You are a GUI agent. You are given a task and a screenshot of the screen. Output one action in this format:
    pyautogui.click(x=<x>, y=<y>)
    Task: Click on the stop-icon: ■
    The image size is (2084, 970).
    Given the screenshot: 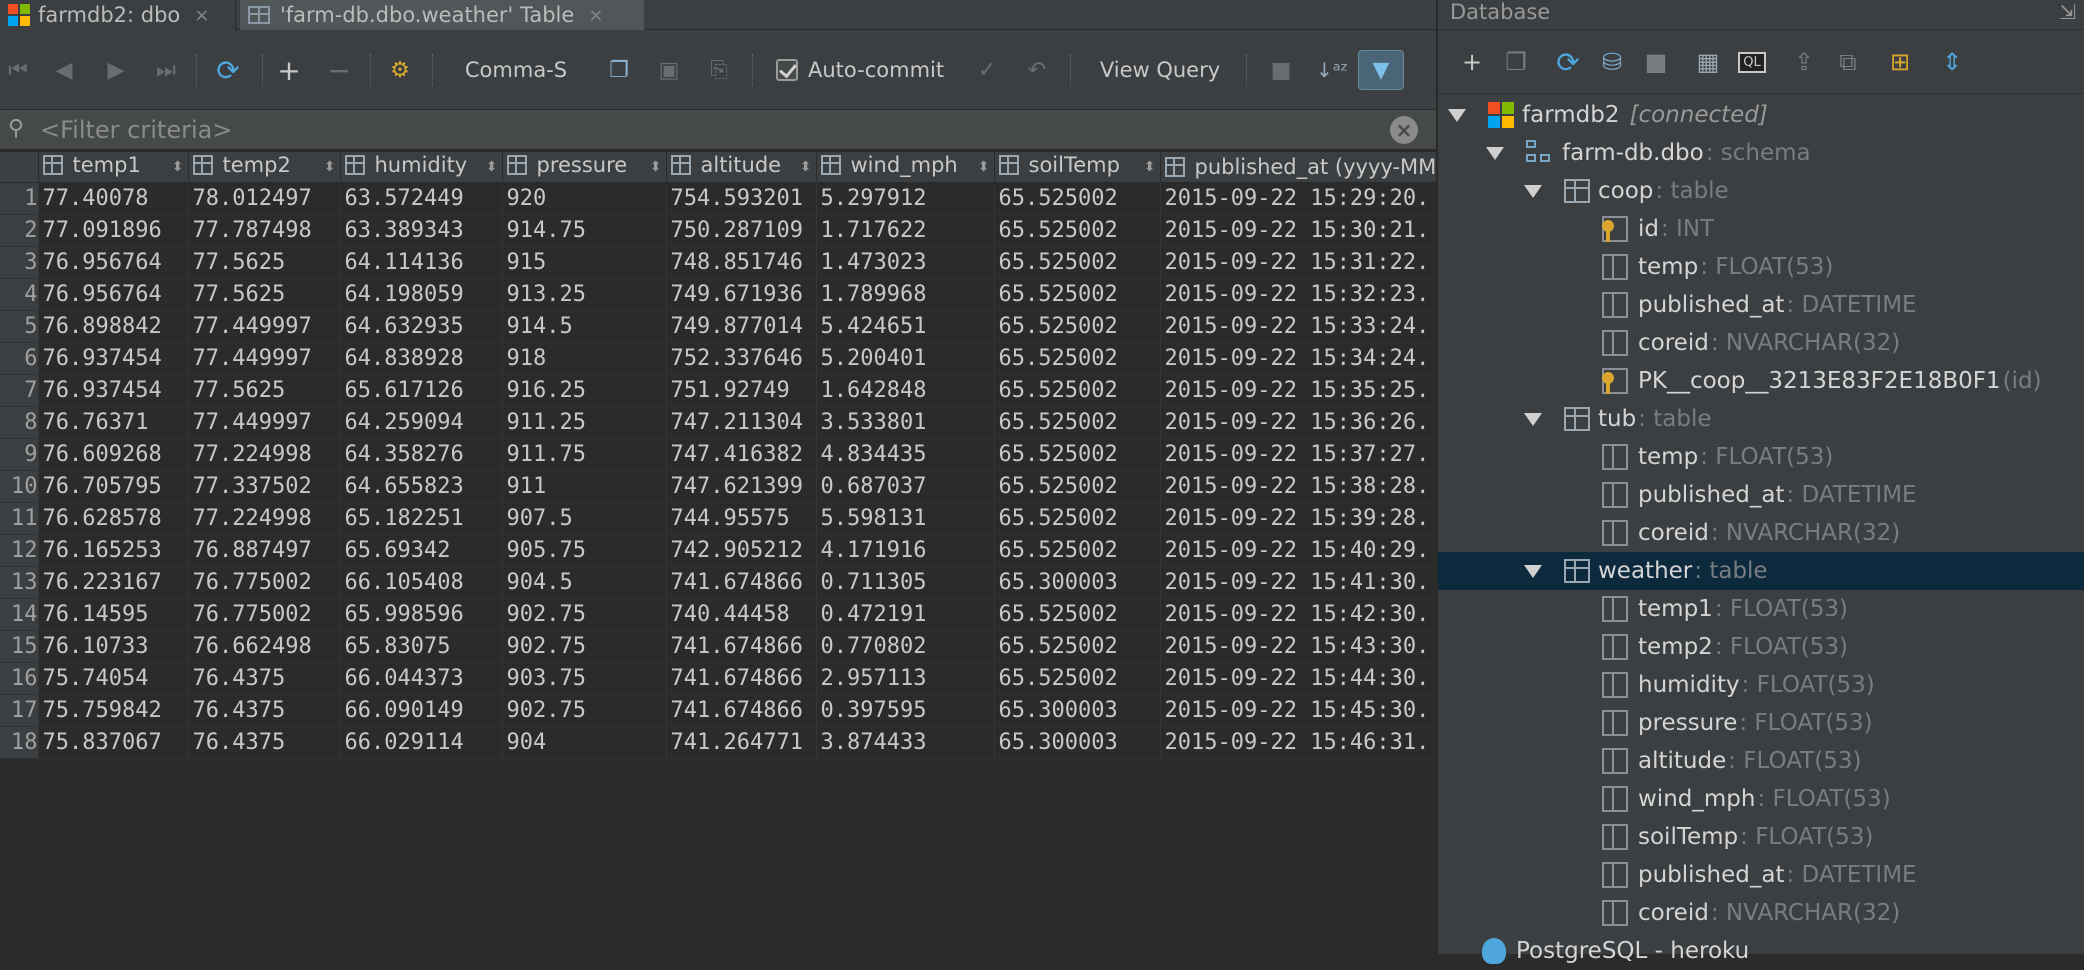 What is the action you would take?
    pyautogui.click(x=1656, y=62)
    